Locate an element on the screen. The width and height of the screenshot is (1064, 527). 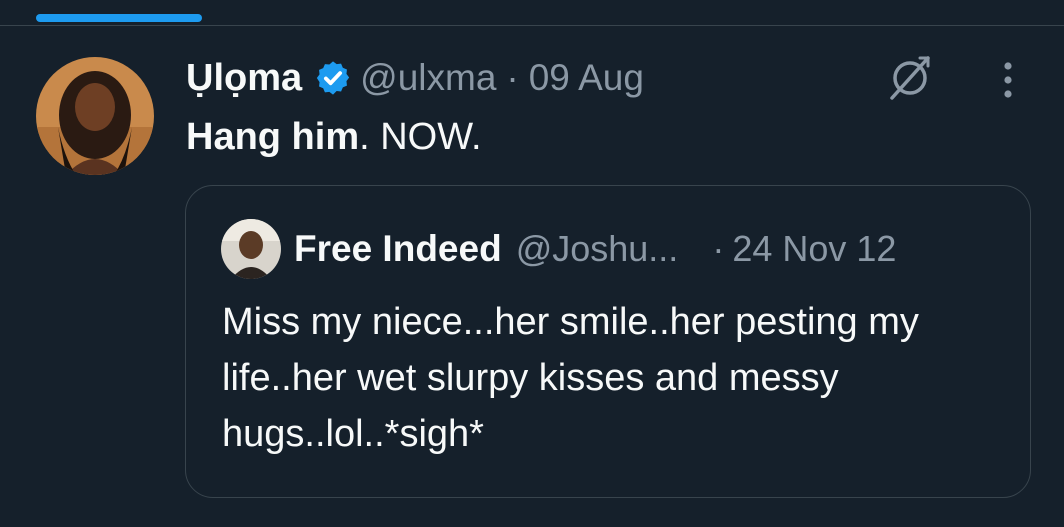
author-name: Ụlọma is located at coordinates (244, 78).